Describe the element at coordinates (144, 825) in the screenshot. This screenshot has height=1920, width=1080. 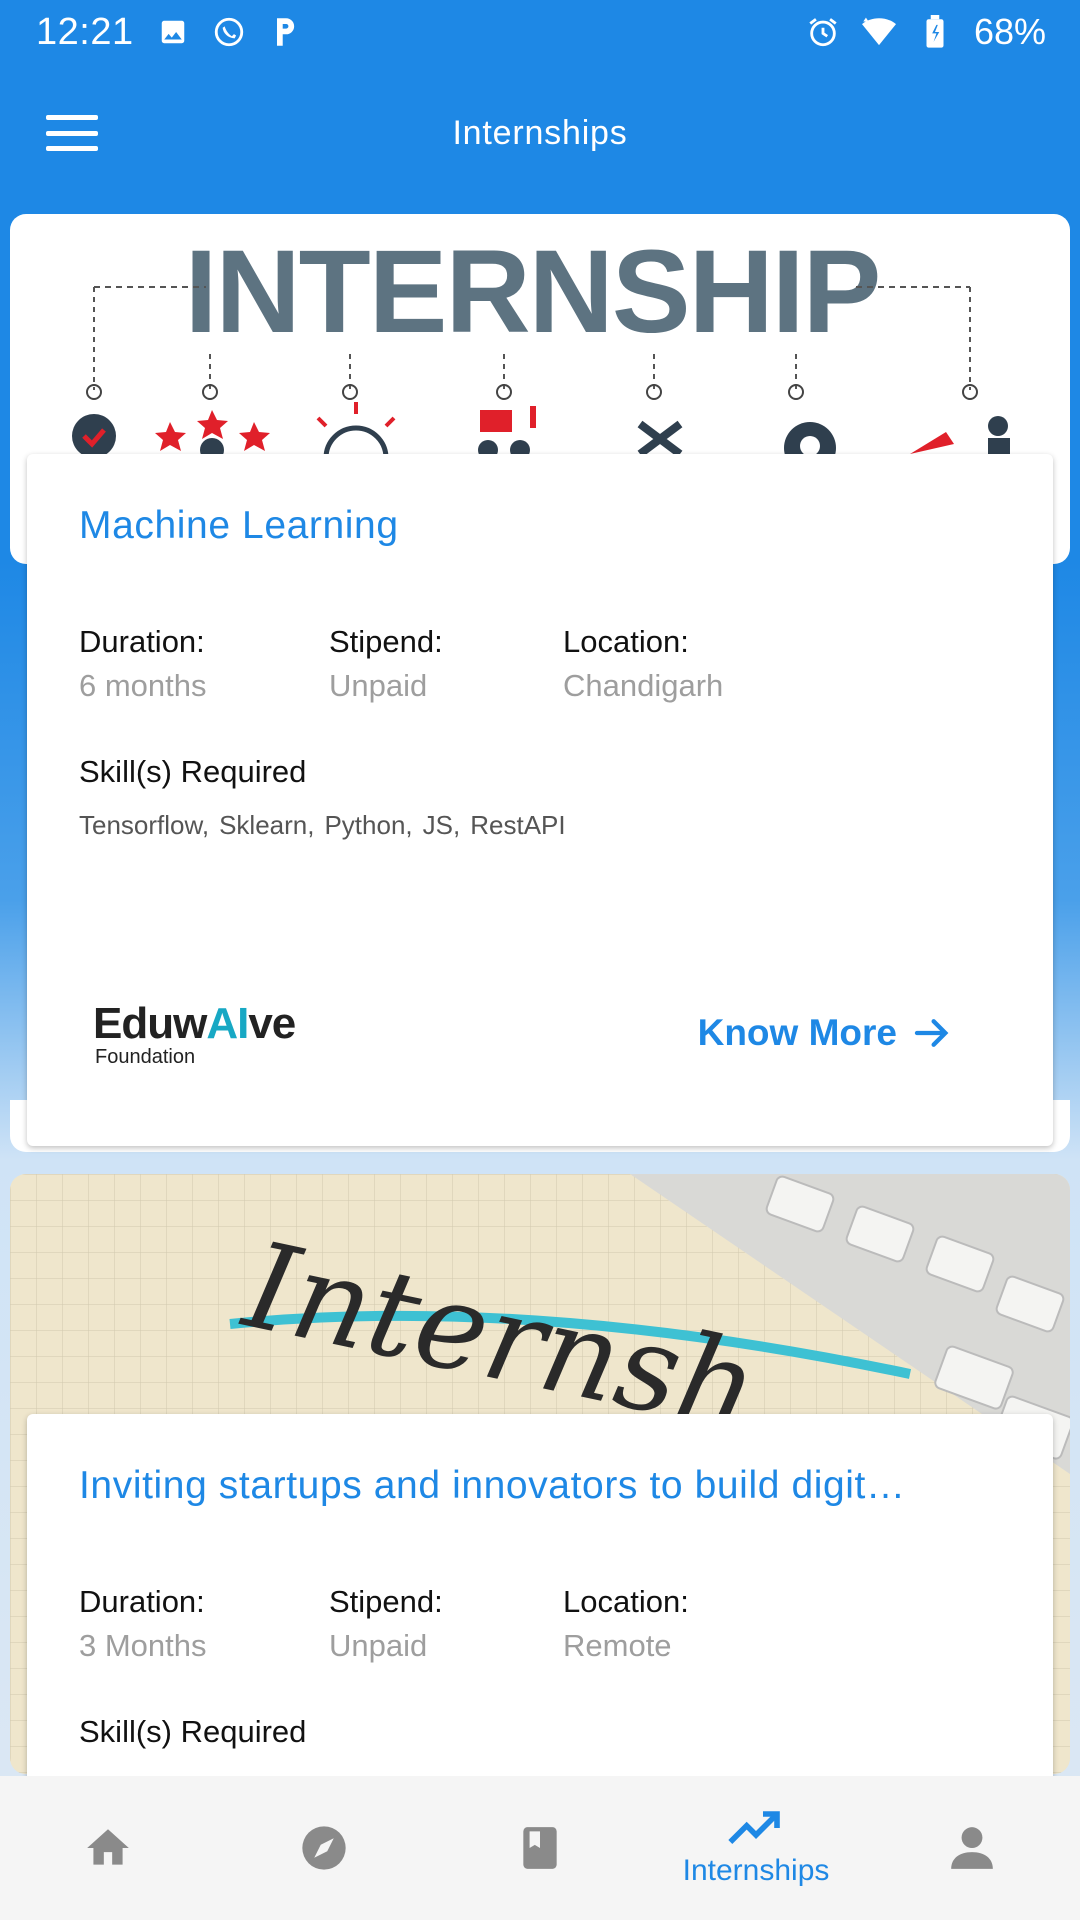
I see `skill-tag: Tensorflow` at that location.